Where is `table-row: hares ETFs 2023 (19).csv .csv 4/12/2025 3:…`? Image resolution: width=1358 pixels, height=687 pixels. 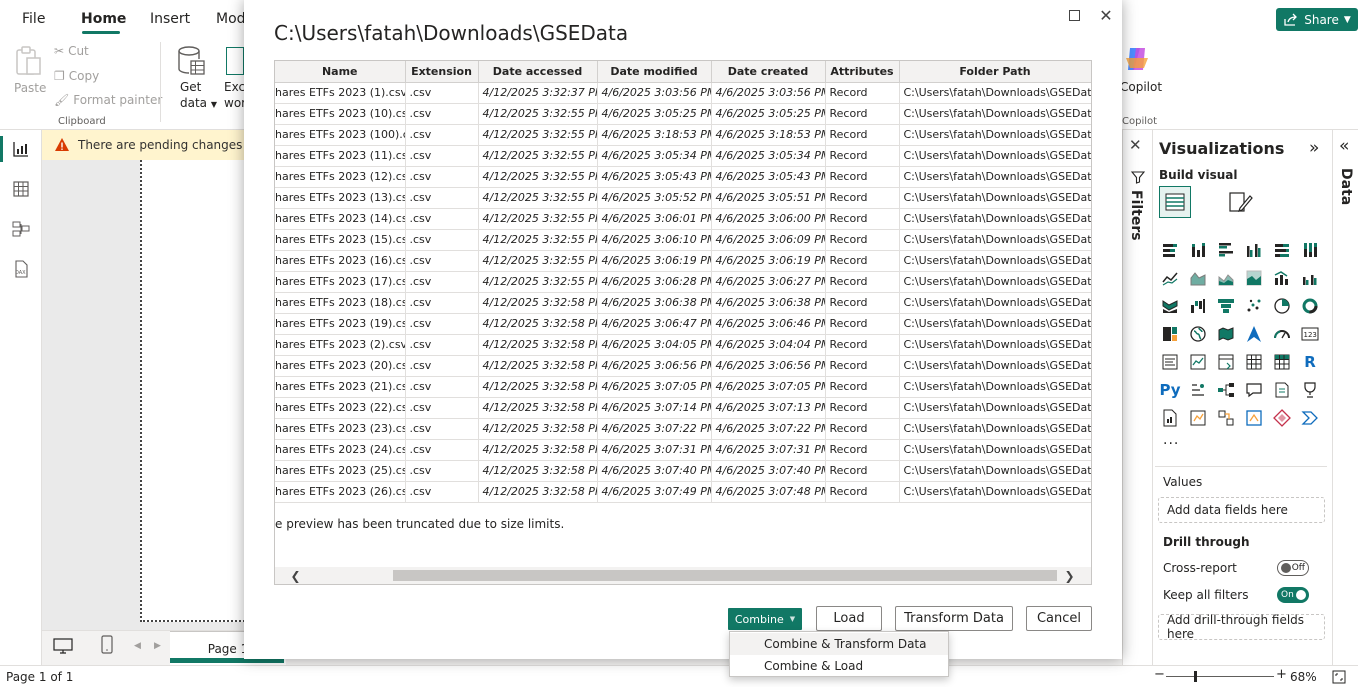 table-row: hares ETFs 2023 (19).csv .csv 4/12/2025 3:… is located at coordinates (683, 324).